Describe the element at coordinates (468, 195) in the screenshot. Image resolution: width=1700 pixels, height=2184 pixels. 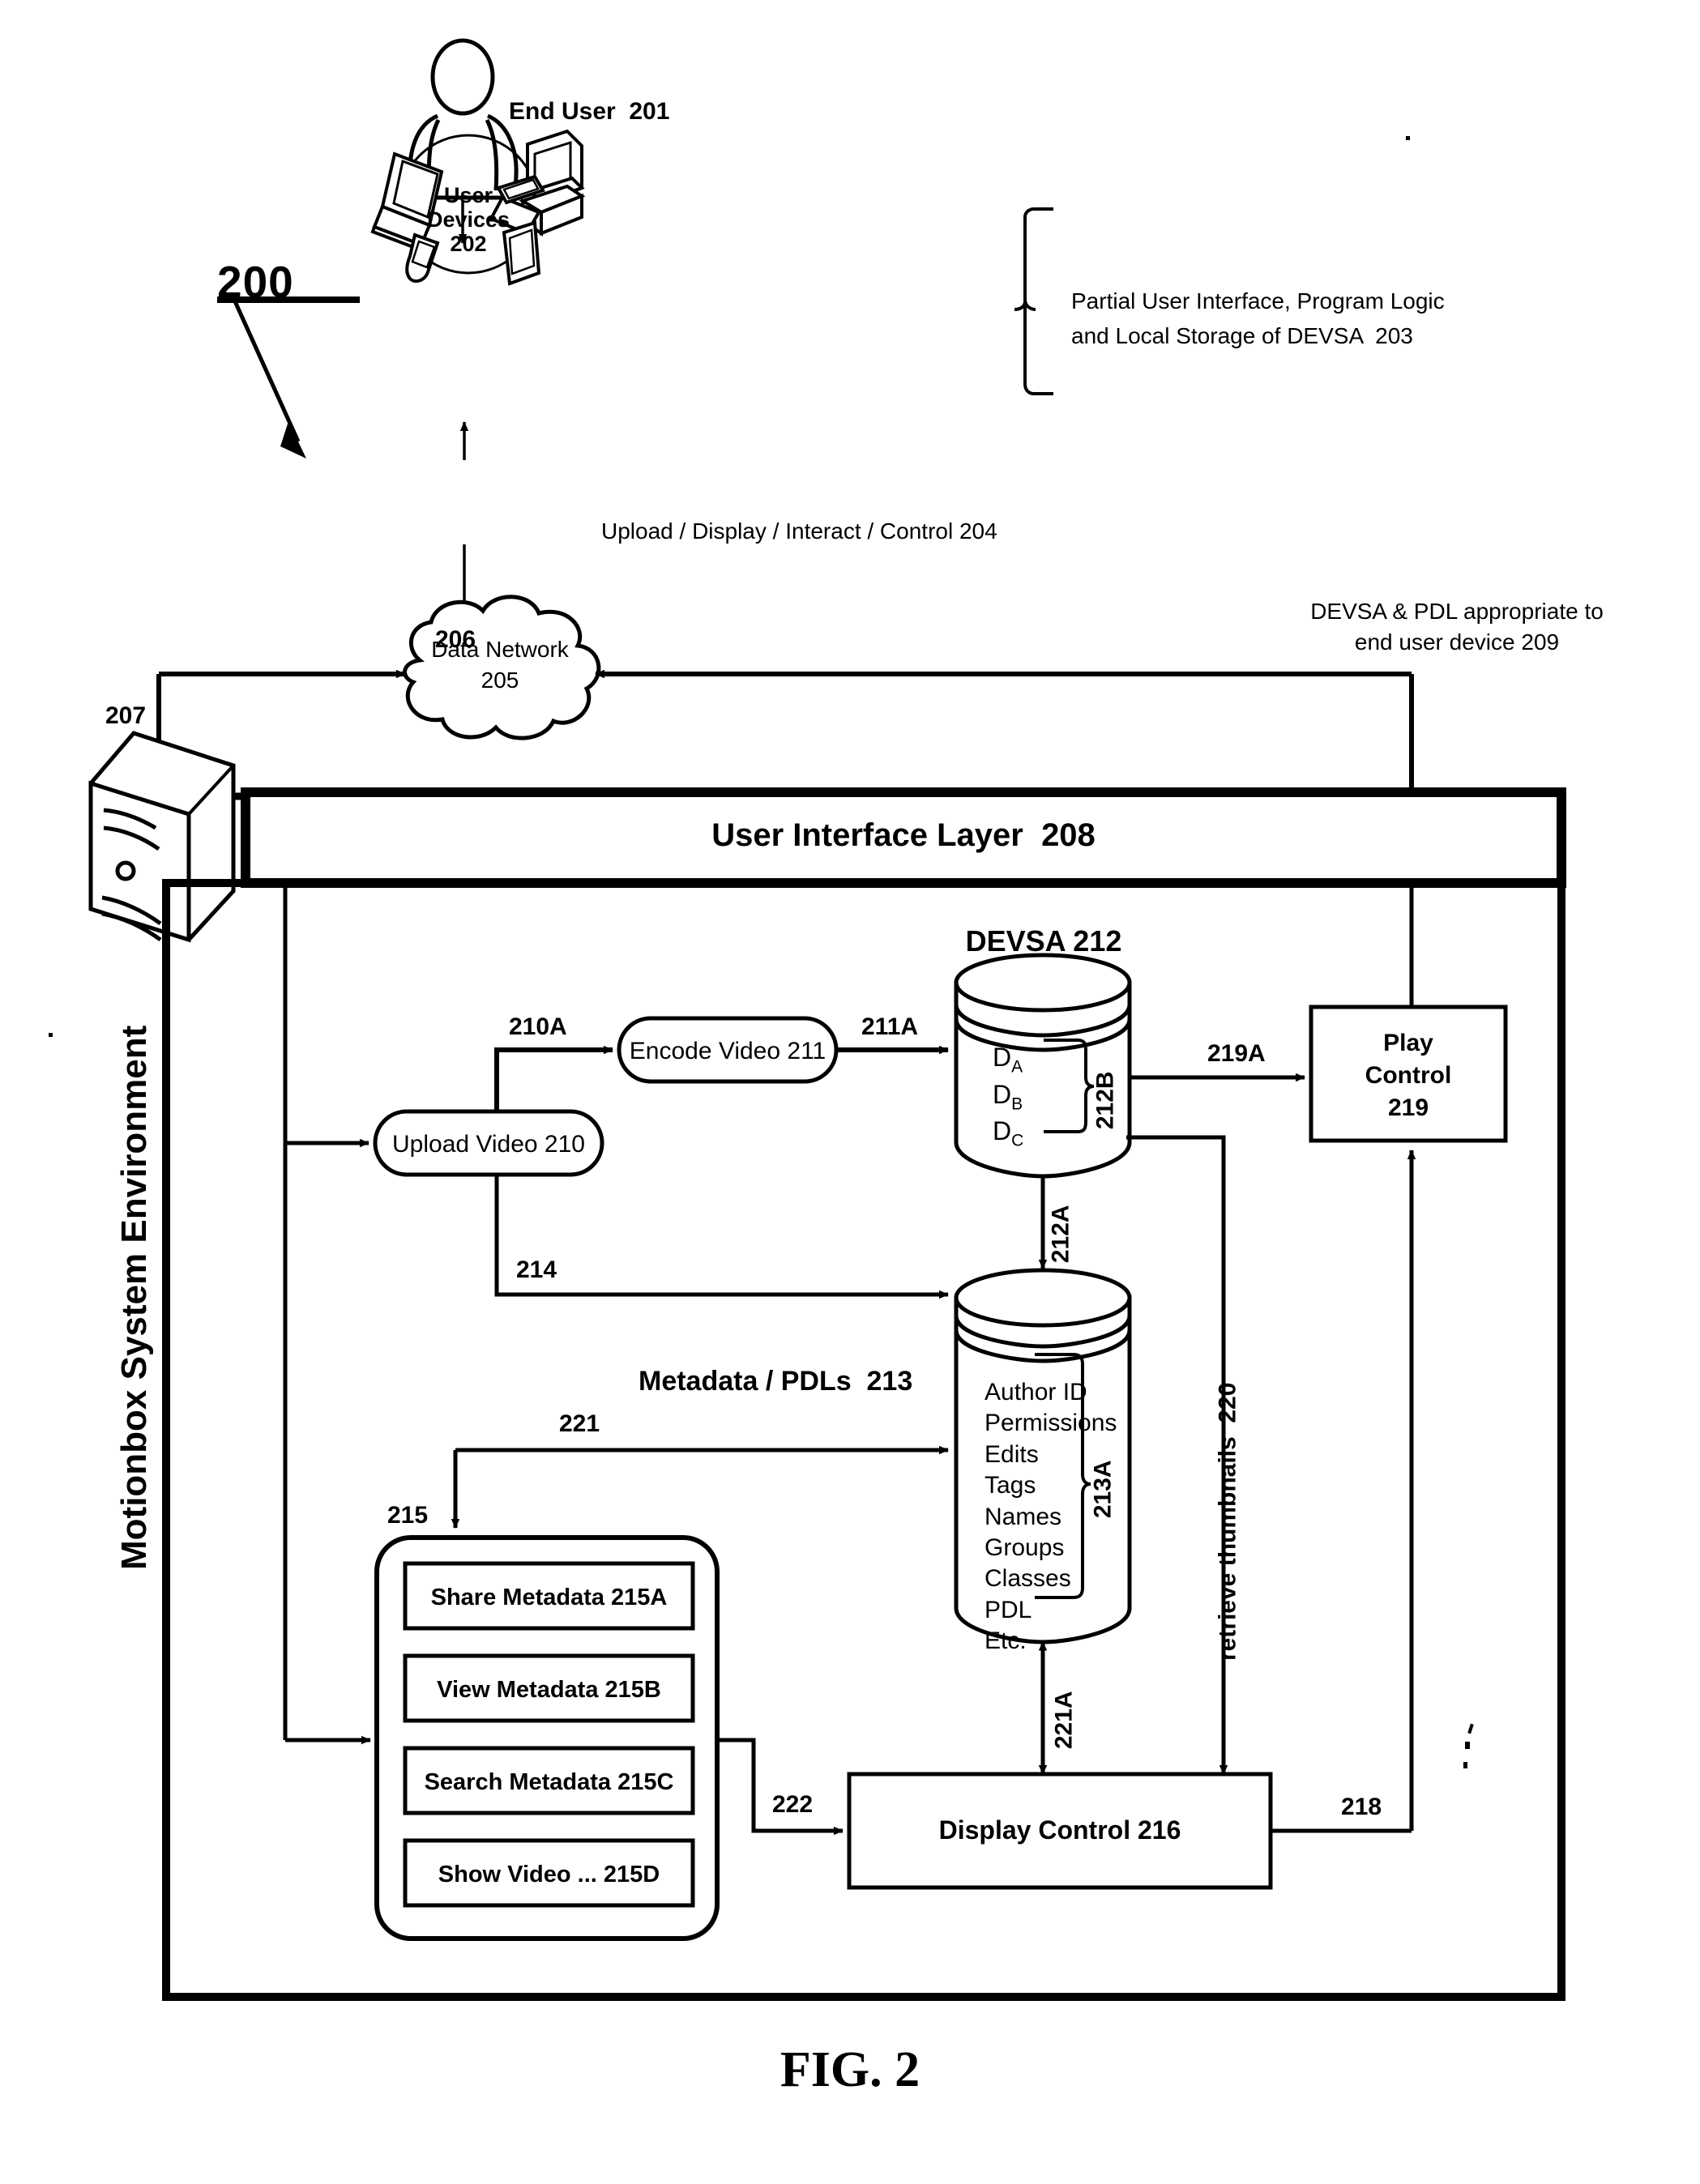
I see `user-devices-label-line1: User` at that location.